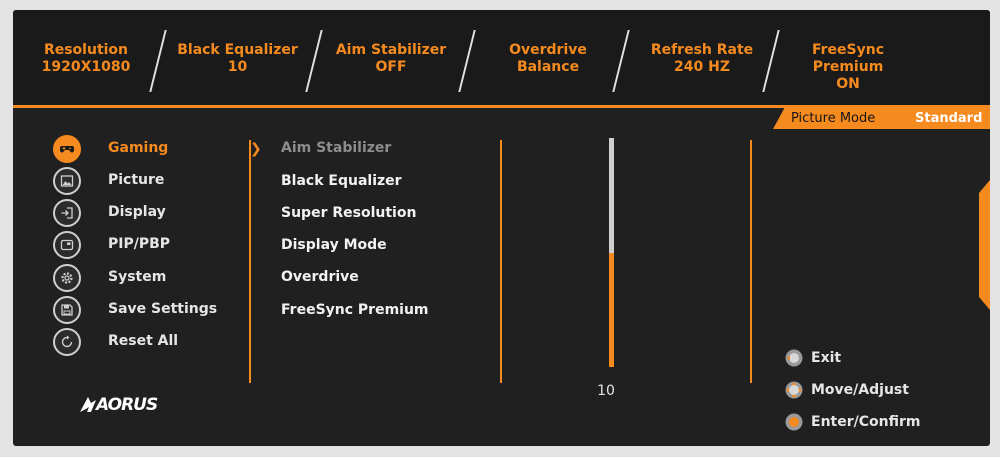  I want to click on status-black-equalizer: Black Equalizer 10, so click(237, 59).